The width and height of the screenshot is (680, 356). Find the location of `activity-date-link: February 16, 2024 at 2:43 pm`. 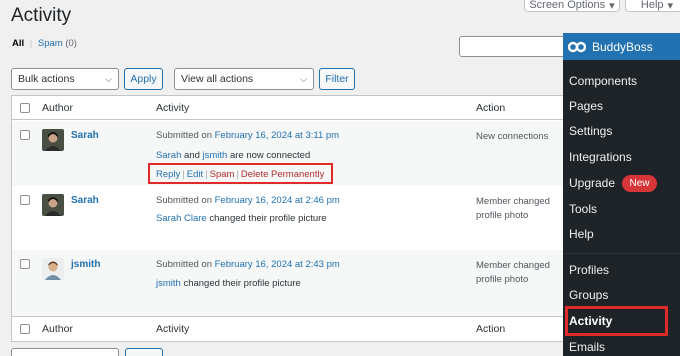

activity-date-link: February 16, 2024 at 2:43 pm is located at coordinates (277, 264).